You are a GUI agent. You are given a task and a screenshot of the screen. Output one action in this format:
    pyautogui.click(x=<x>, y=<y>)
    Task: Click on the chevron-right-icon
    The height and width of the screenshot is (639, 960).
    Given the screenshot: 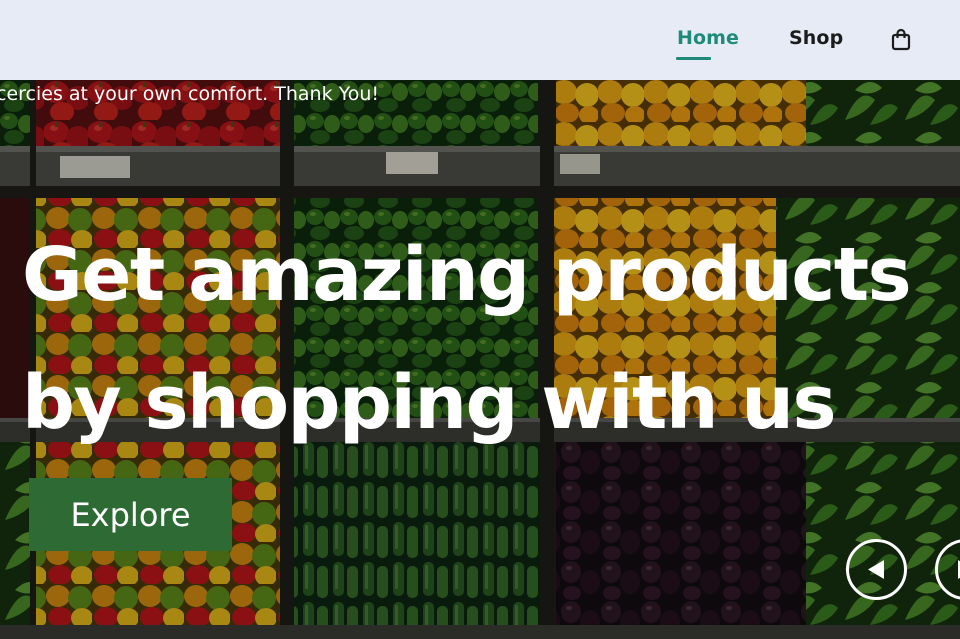 What is the action you would take?
    pyautogui.click(x=959, y=569)
    